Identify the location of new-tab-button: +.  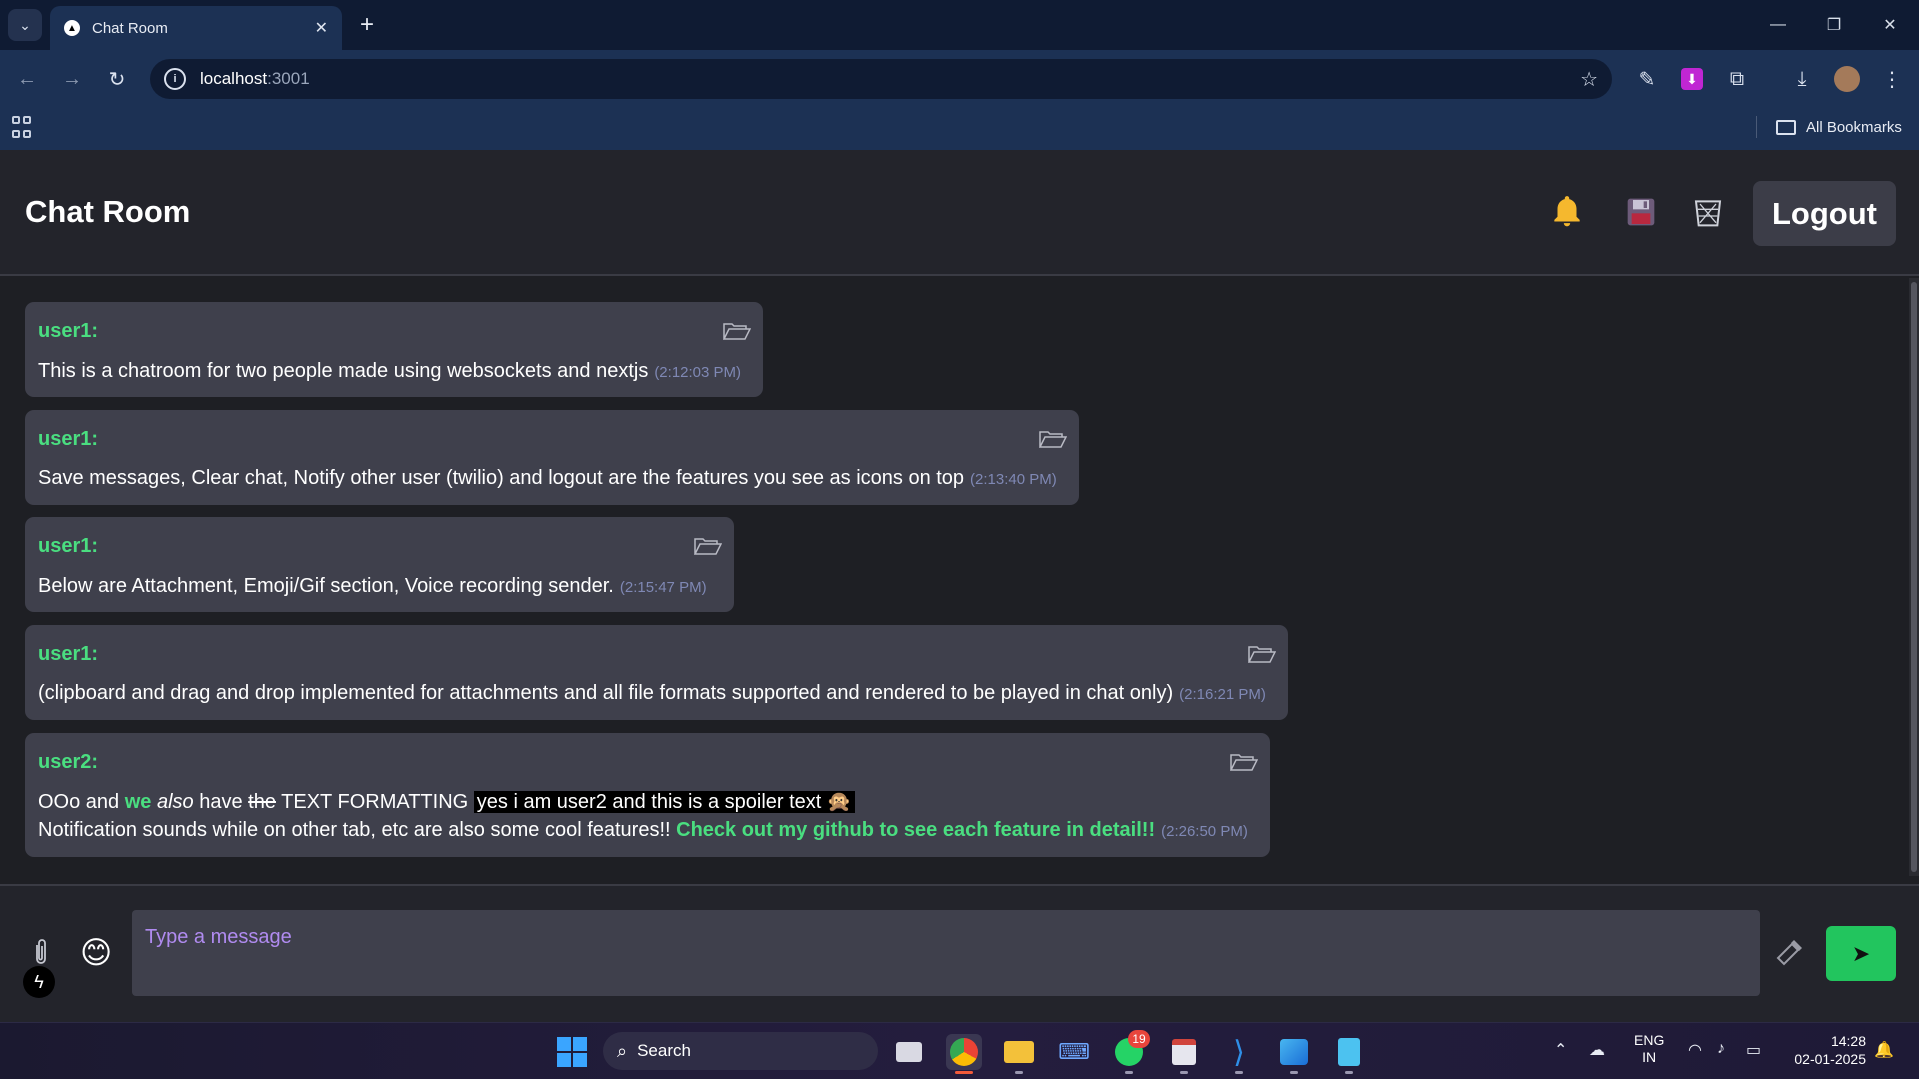
(367, 25).